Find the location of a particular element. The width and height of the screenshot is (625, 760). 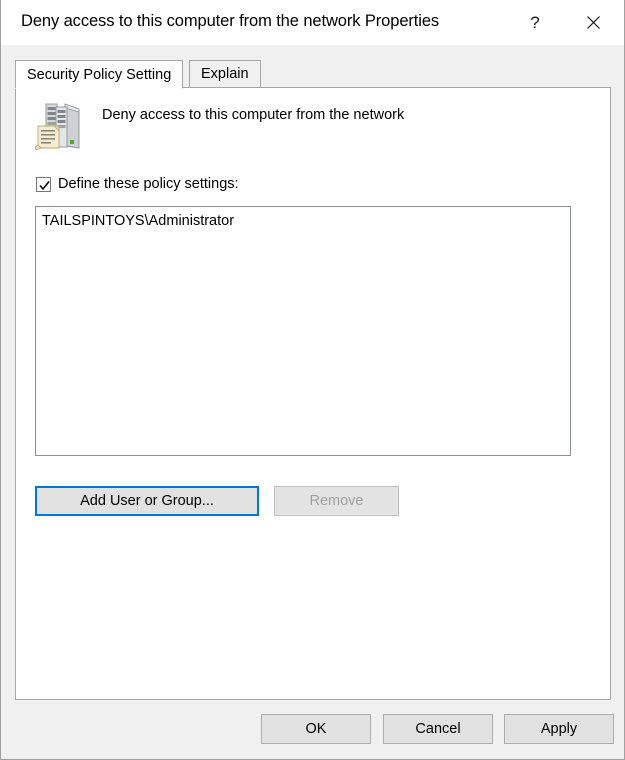

define-policy-settings-label: Define these policy settings: is located at coordinates (148, 184).